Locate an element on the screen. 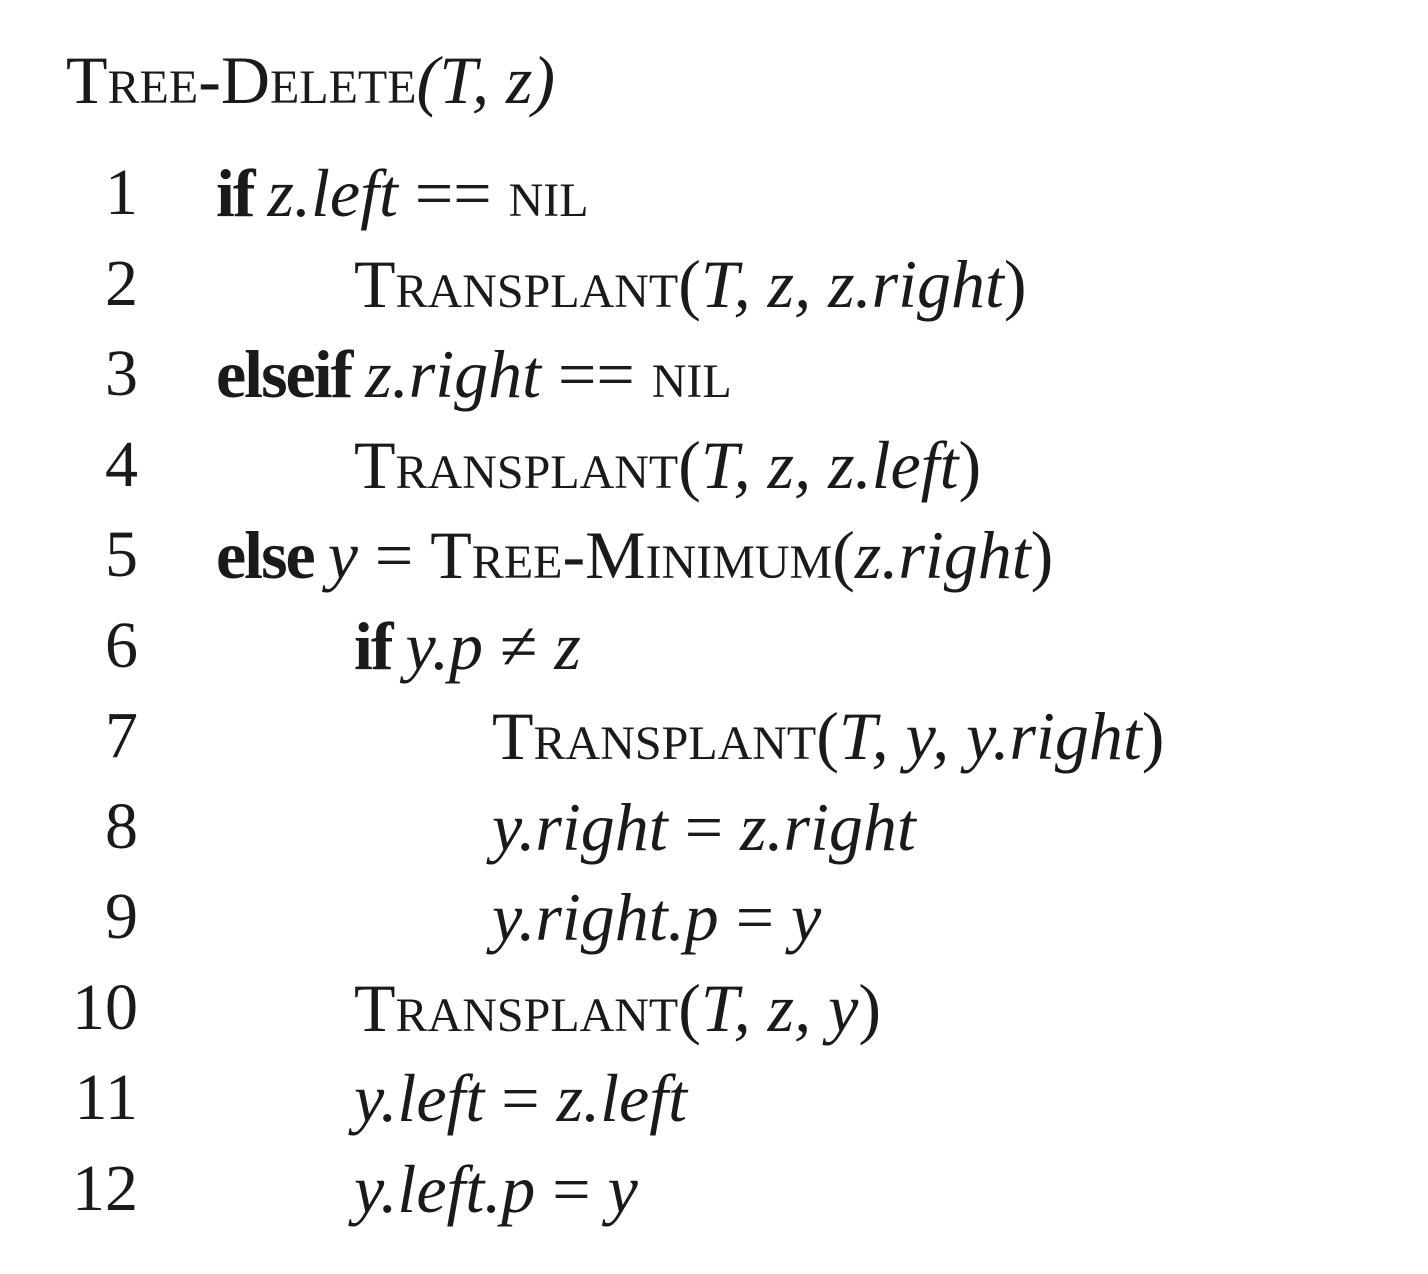  expression: z is located at coordinates (567, 645).